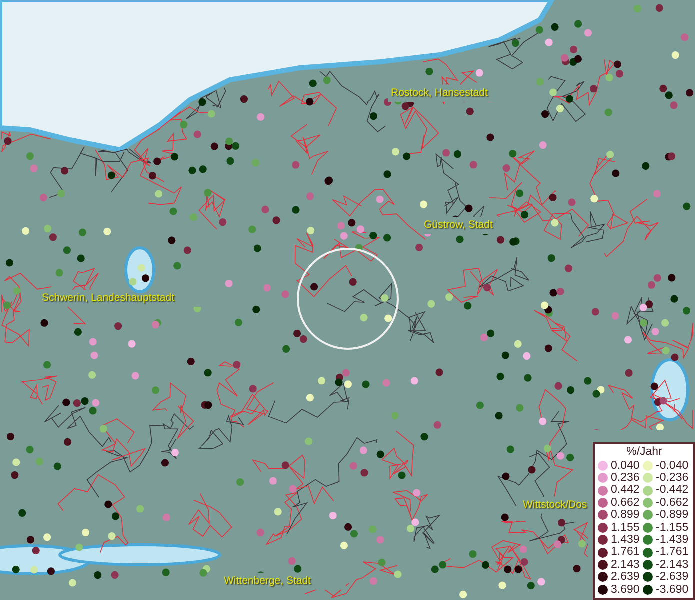 The width and height of the screenshot is (695, 600). I want to click on legend-title: %/Jahr, so click(645, 453).